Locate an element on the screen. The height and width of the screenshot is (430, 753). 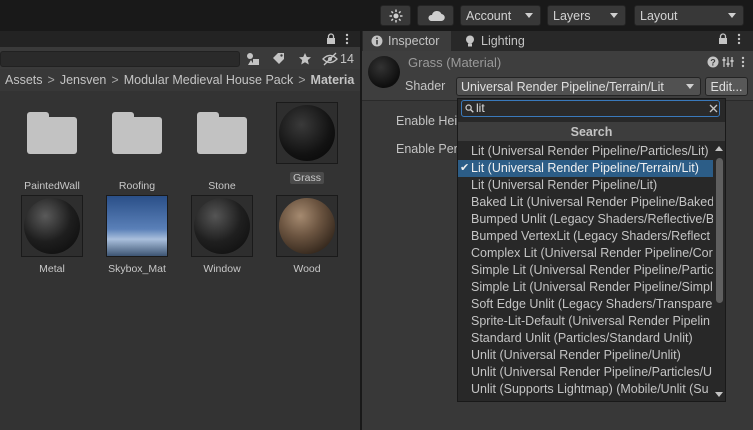
search-icon is located at coordinates (469, 108).